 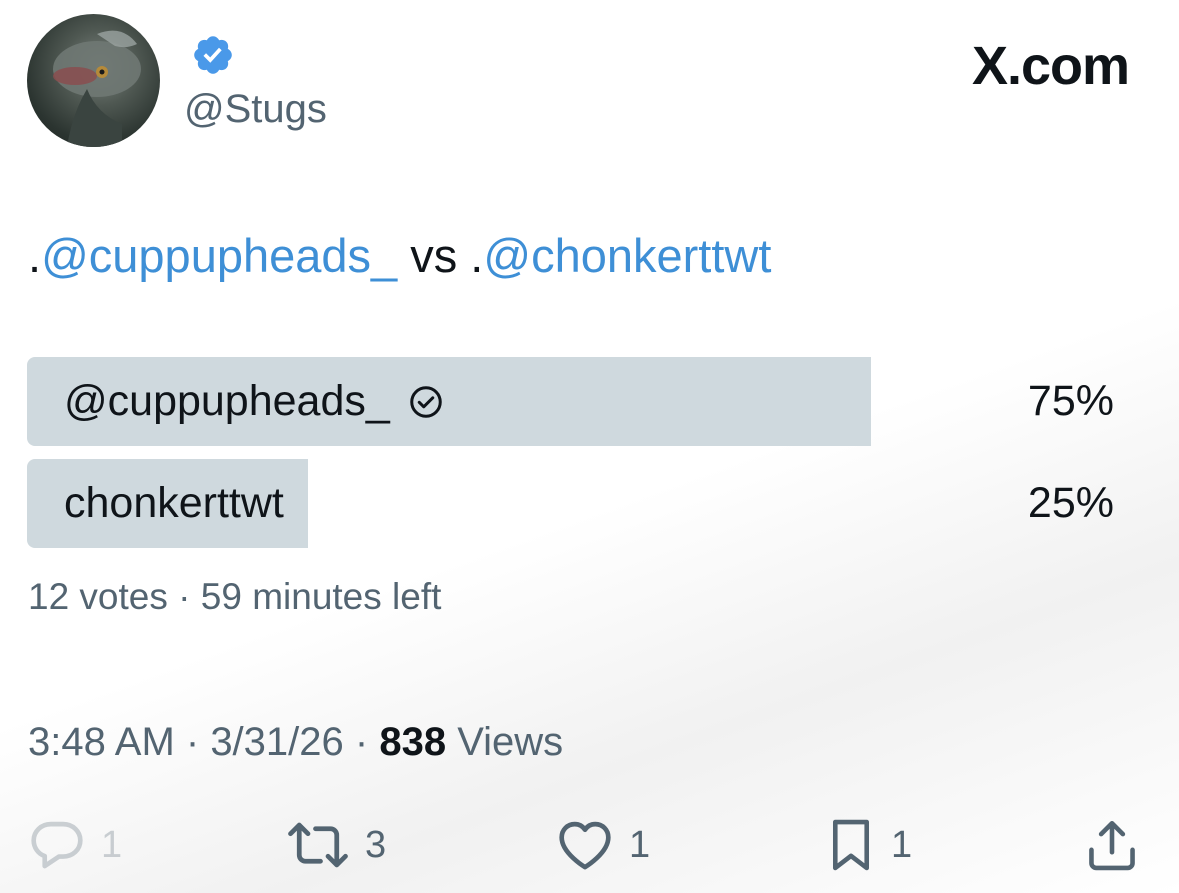 What do you see at coordinates (376, 844) in the screenshot?
I see `retweet-count: 3` at bounding box center [376, 844].